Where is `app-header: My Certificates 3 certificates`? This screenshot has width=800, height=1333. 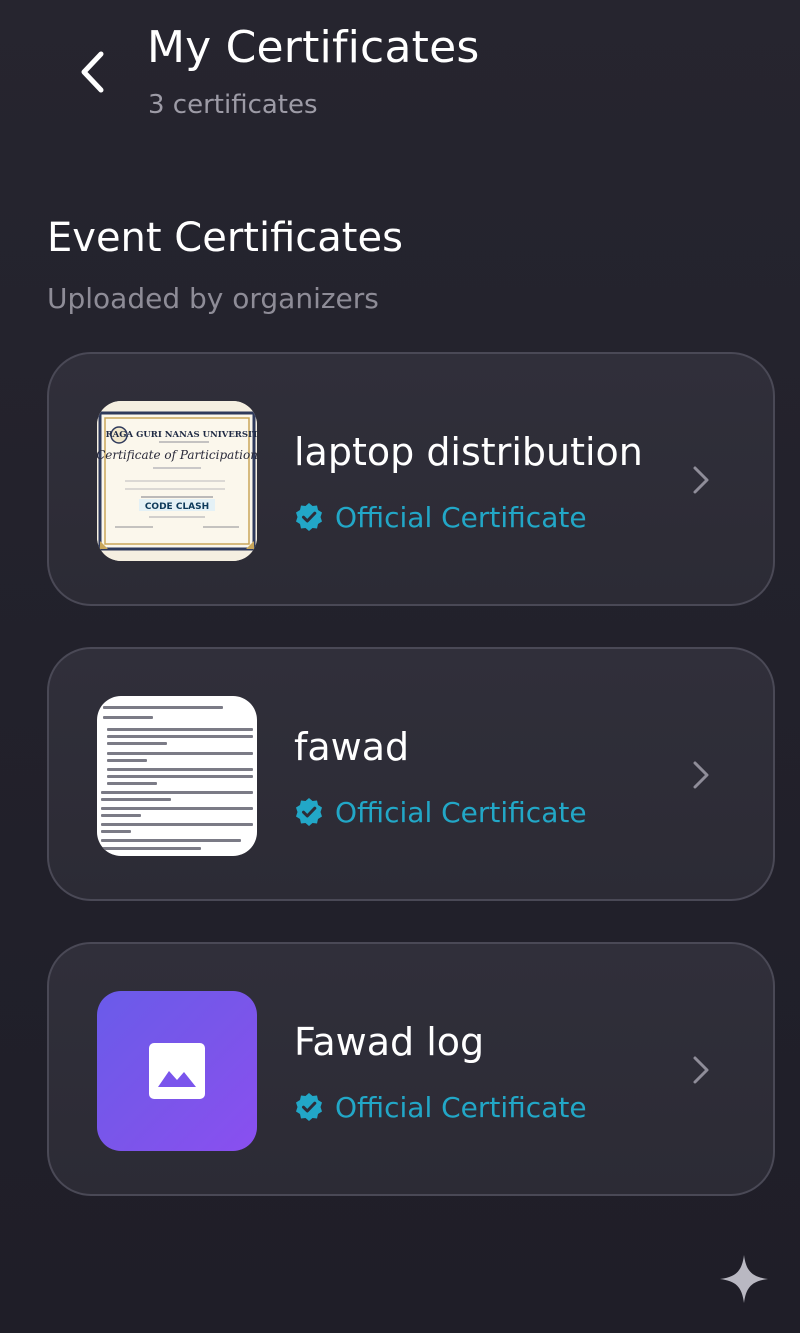
app-header: My Certificates 3 certificates is located at coordinates (400, 70).